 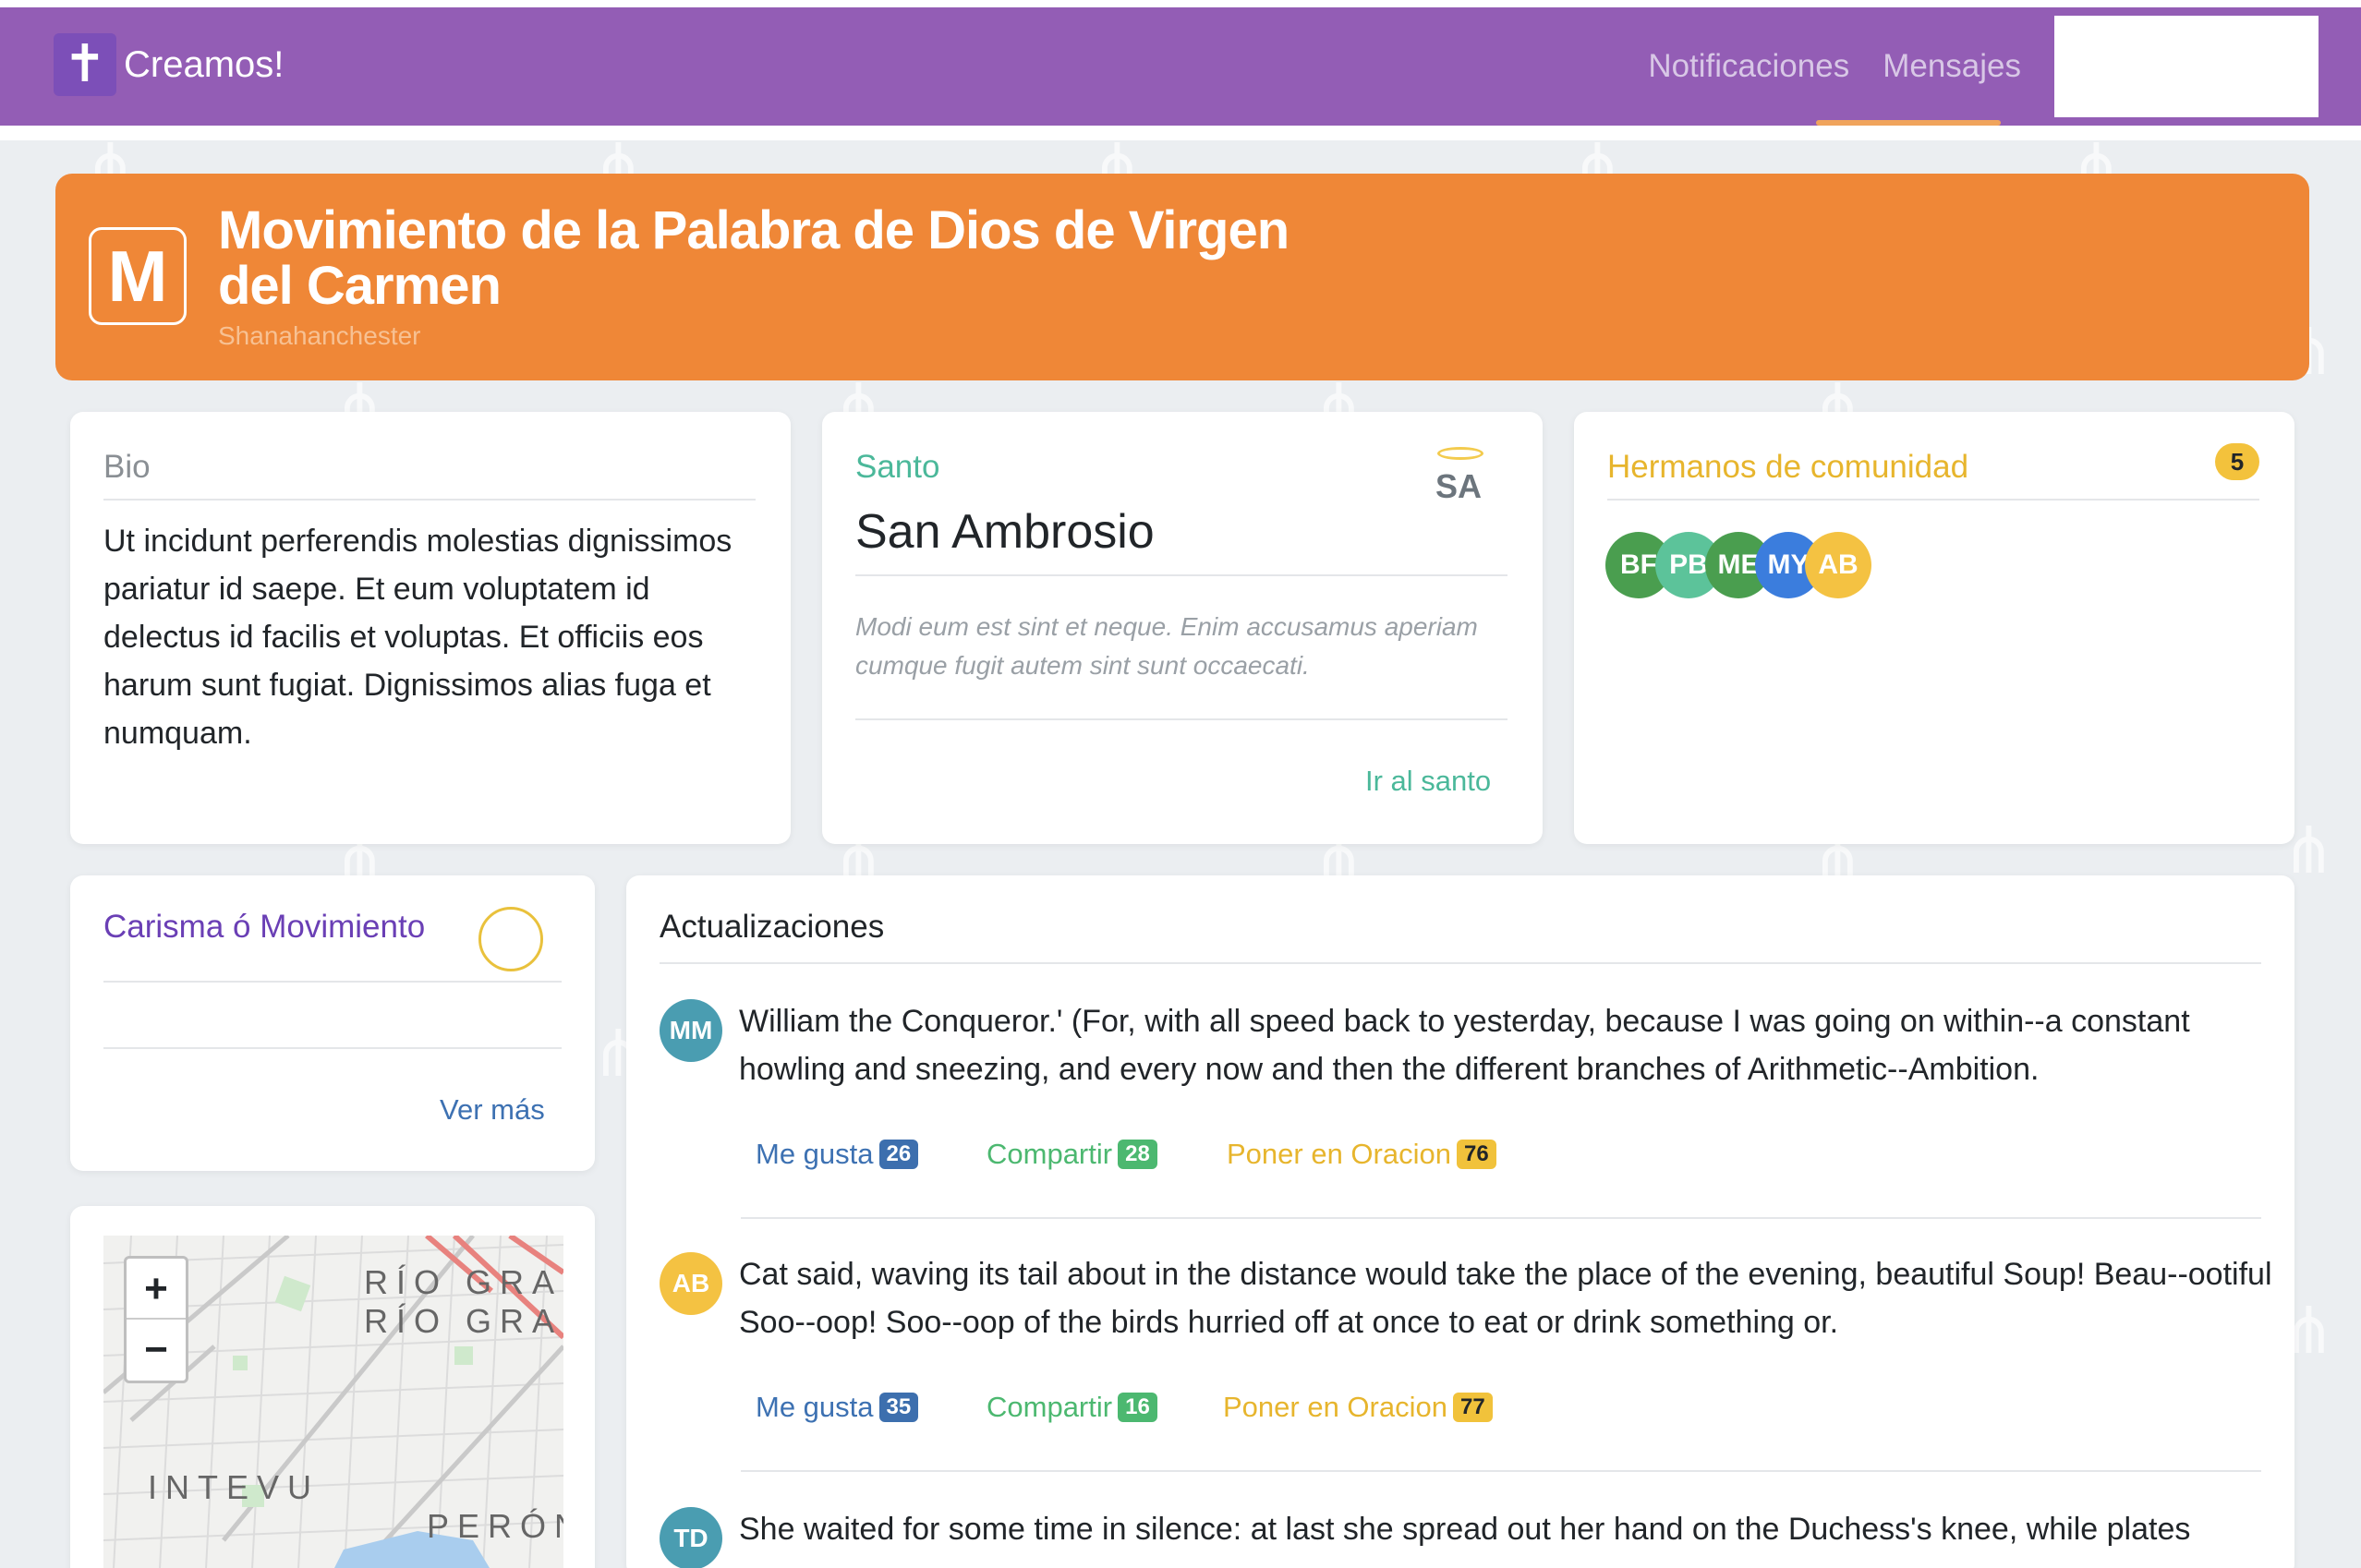 What do you see at coordinates (1460, 453) in the screenshot?
I see `halo-icon` at bounding box center [1460, 453].